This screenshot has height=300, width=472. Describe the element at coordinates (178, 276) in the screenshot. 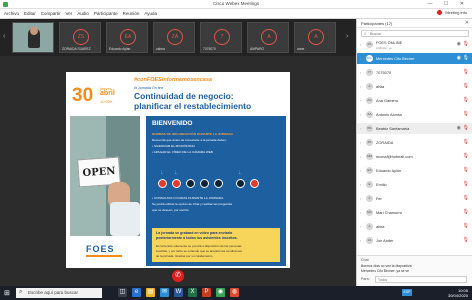

I see `end-call-button: ✆` at that location.